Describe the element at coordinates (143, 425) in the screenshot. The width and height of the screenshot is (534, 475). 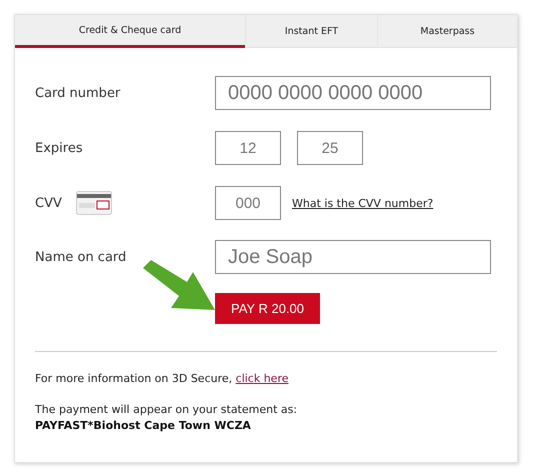
I see `statement-descriptor: PAYFAST*Biohost Cape Town WCZA` at that location.